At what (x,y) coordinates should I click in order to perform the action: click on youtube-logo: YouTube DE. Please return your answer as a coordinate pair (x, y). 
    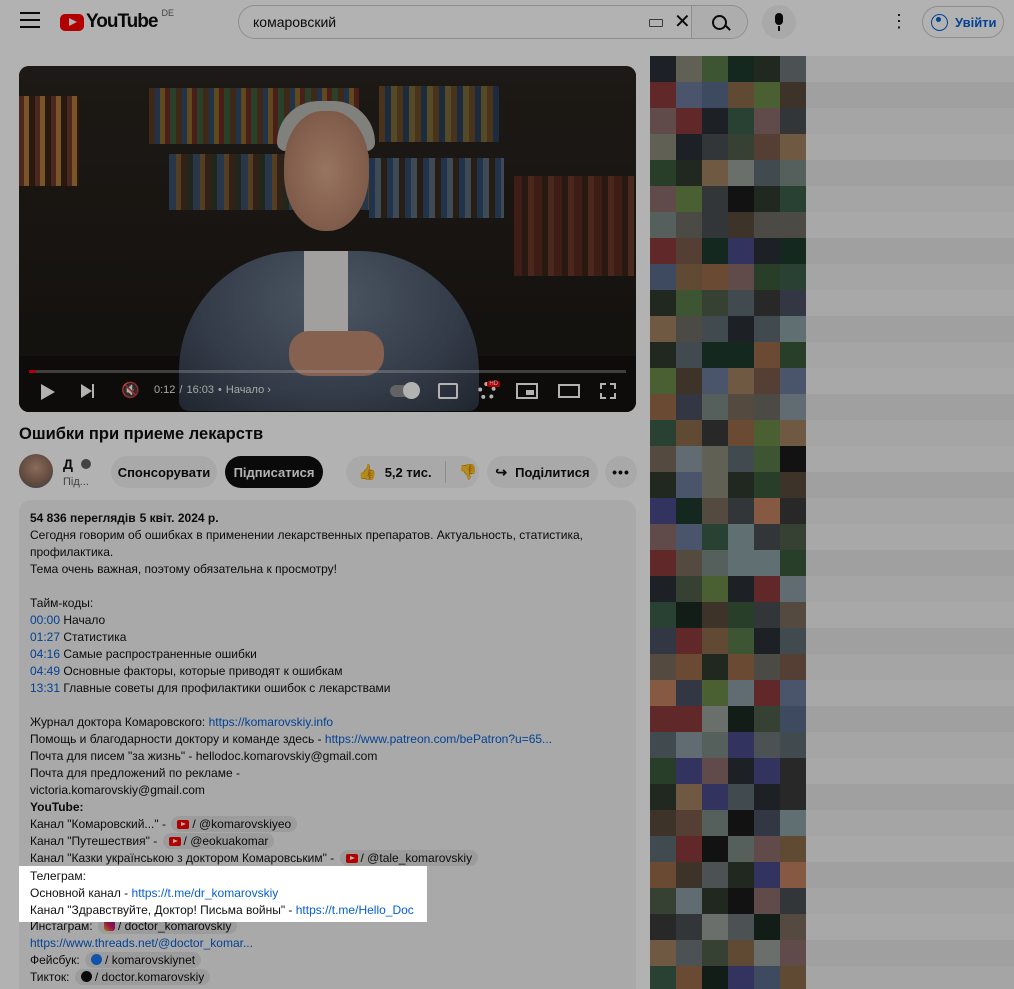
    Looking at the image, I should click on (117, 20).